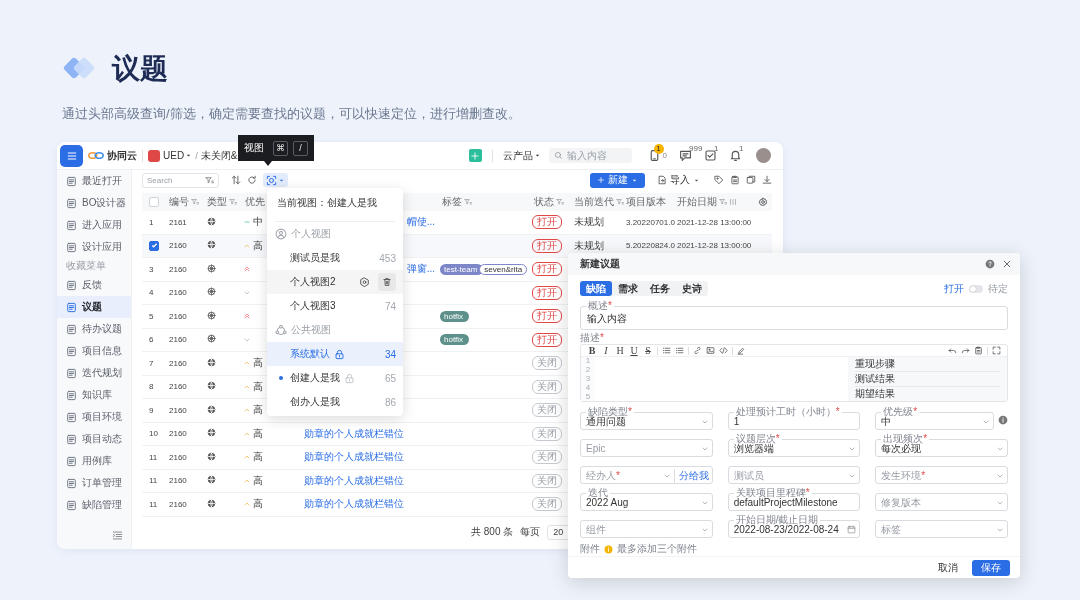 The image size is (1080, 600). What do you see at coordinates (710, 350) in the screenshot?
I see `image-icon` at bounding box center [710, 350].